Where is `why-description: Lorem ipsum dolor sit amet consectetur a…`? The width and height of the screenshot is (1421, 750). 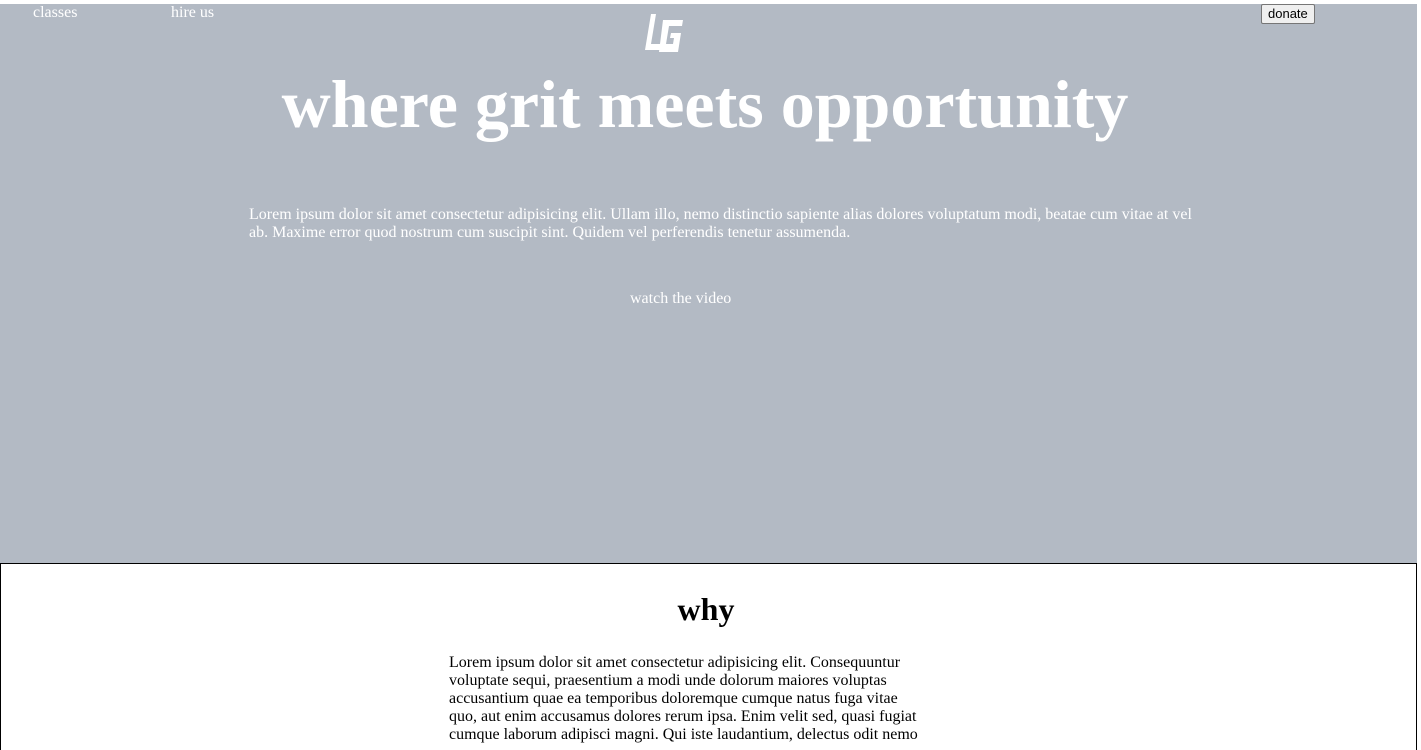 why-description: Lorem ipsum dolor sit amet consectetur a… is located at coordinates (683, 698).